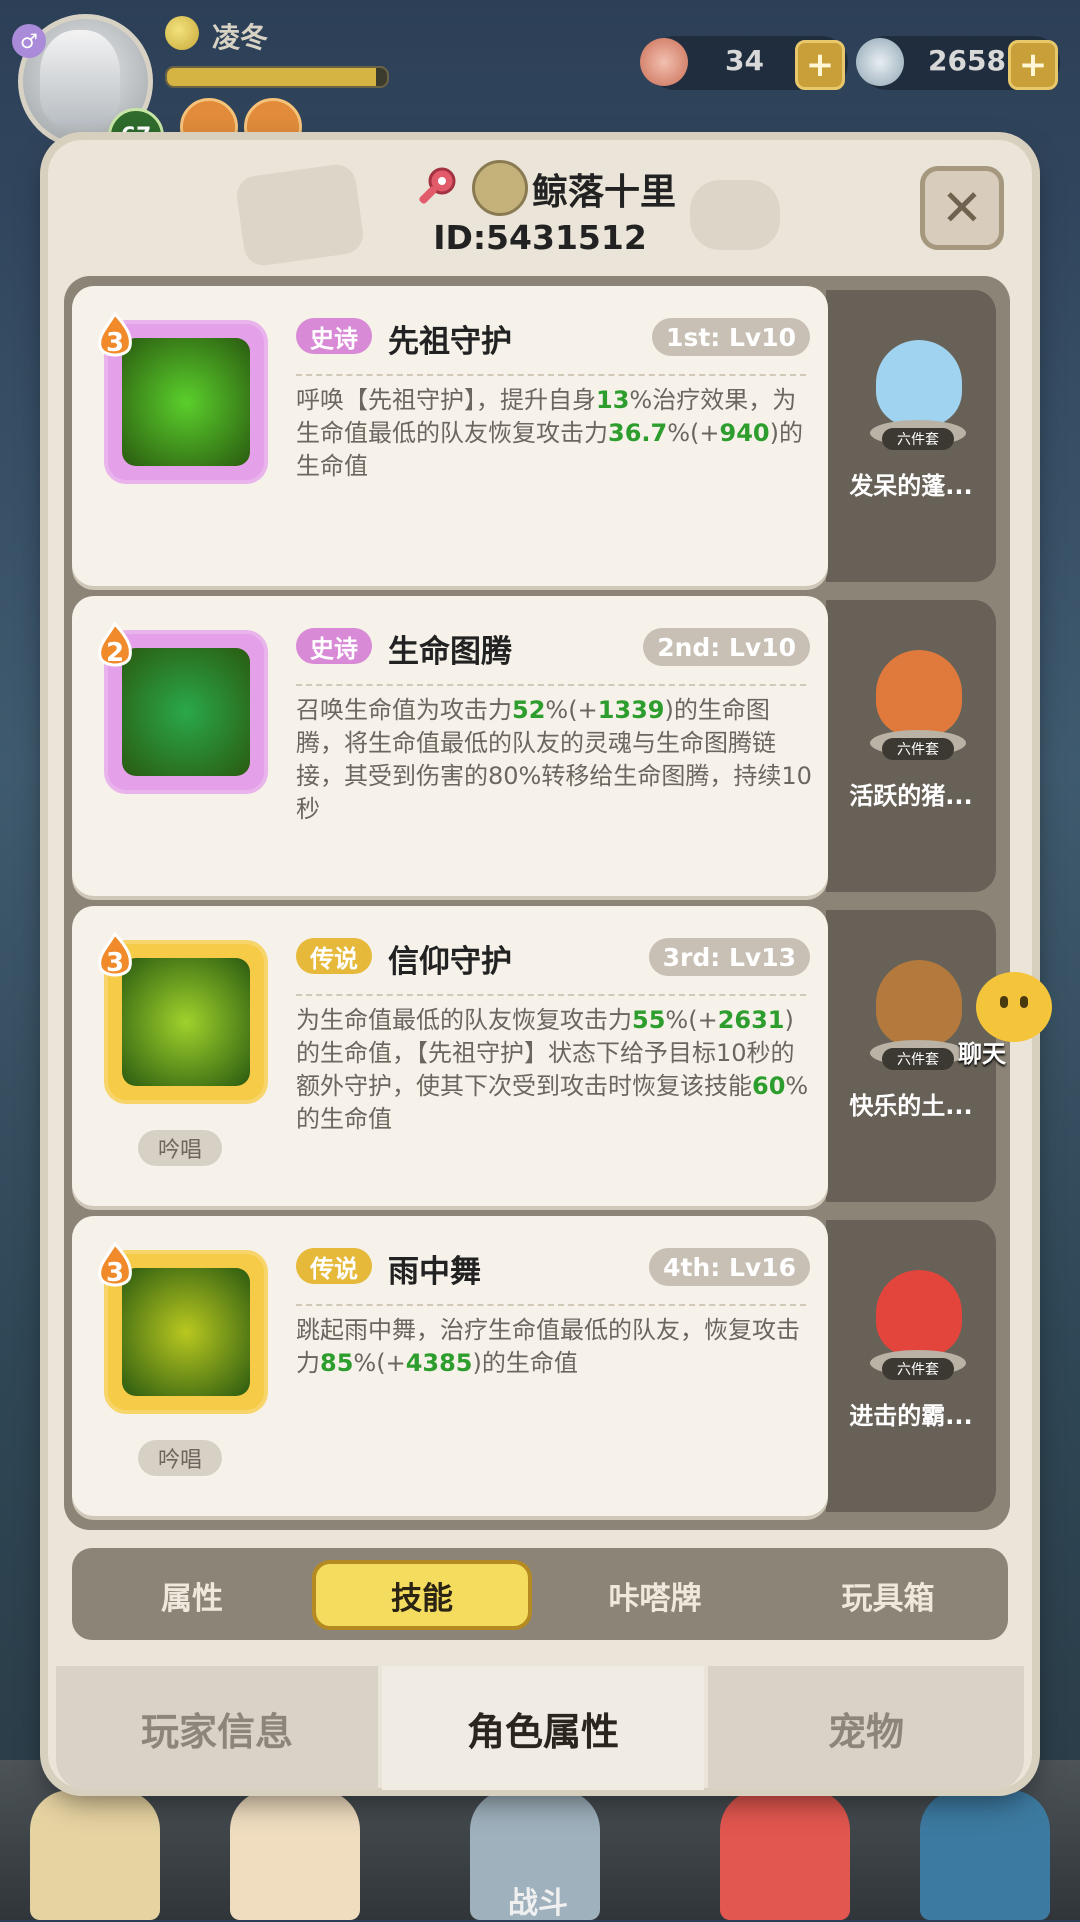 This screenshot has width=1080, height=1922. What do you see at coordinates (115, 653) in the screenshot?
I see `skill-tier: 2` at bounding box center [115, 653].